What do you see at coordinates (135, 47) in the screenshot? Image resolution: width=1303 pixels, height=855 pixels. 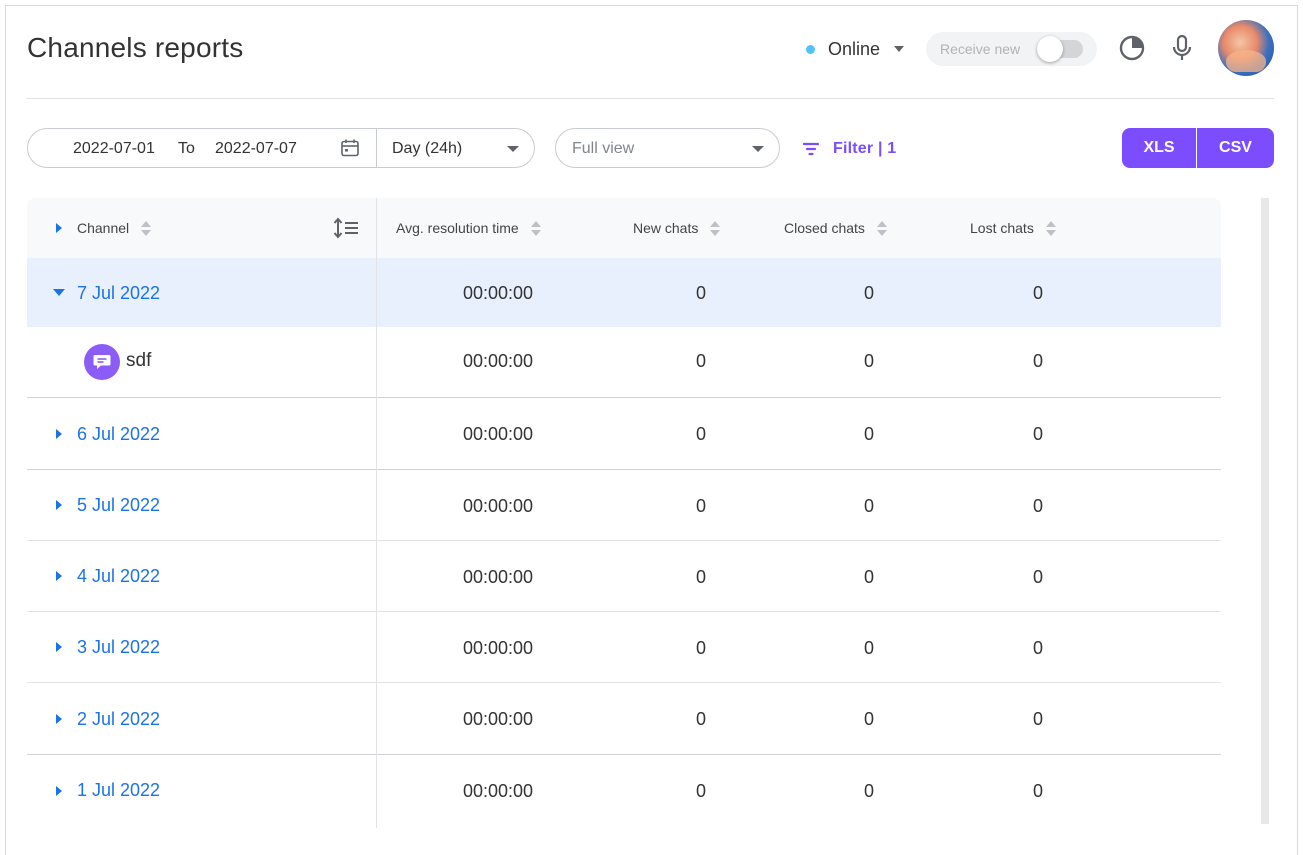 I see `page-title: Channels reports` at bounding box center [135, 47].